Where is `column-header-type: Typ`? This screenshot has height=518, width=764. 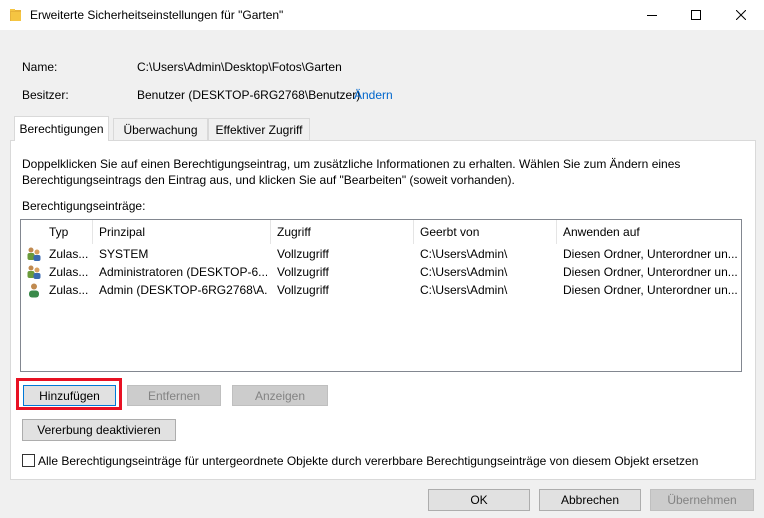
column-header-type: Typ is located at coordinates (57, 232).